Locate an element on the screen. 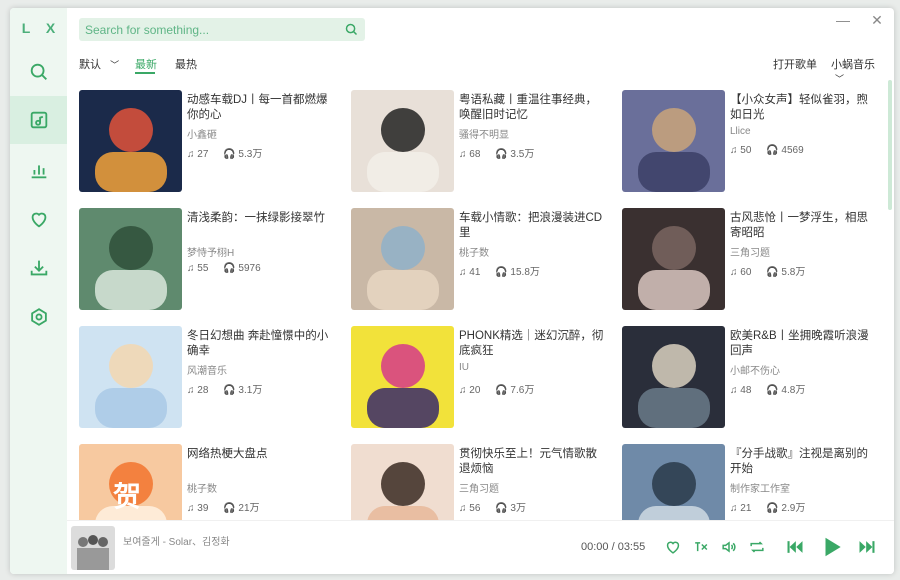  playlist-card: 欧美R&B丨坐拥晚霞听浪漫回声 小邮不伤心 ♫ 48 🎧 4.8万 is located at coordinates (752, 378).